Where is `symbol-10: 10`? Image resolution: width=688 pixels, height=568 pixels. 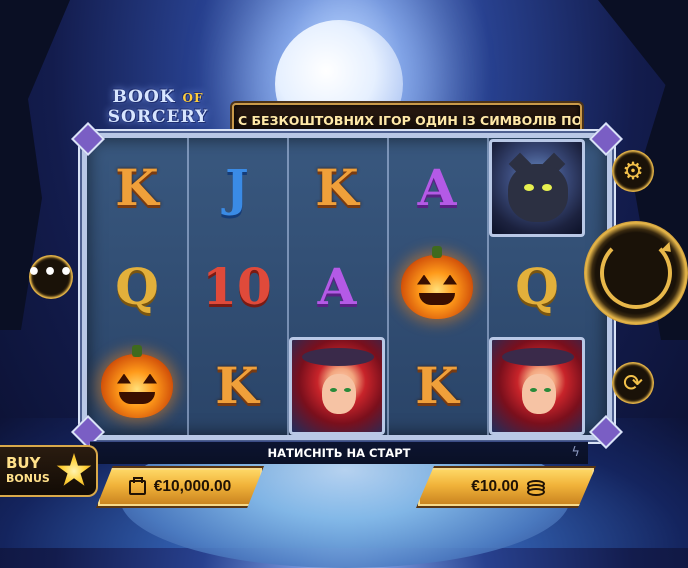 symbol-10: 10 is located at coordinates (237, 286).